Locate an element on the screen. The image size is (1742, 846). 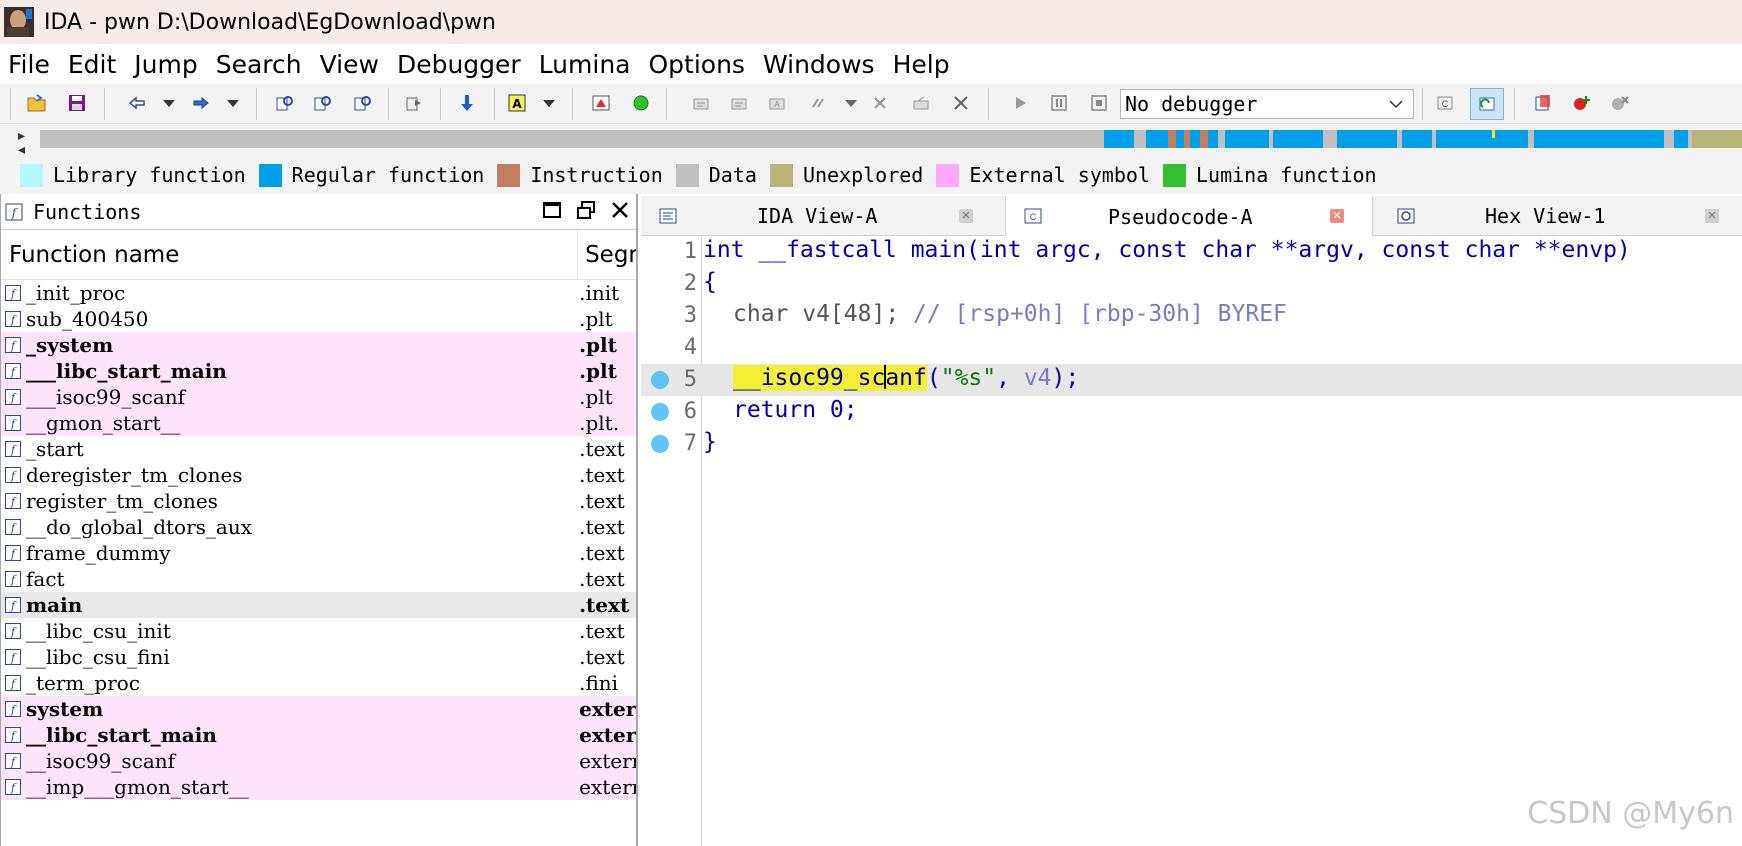
function-row: f __libc_csu_fini .text is located at coordinates (318, 657).